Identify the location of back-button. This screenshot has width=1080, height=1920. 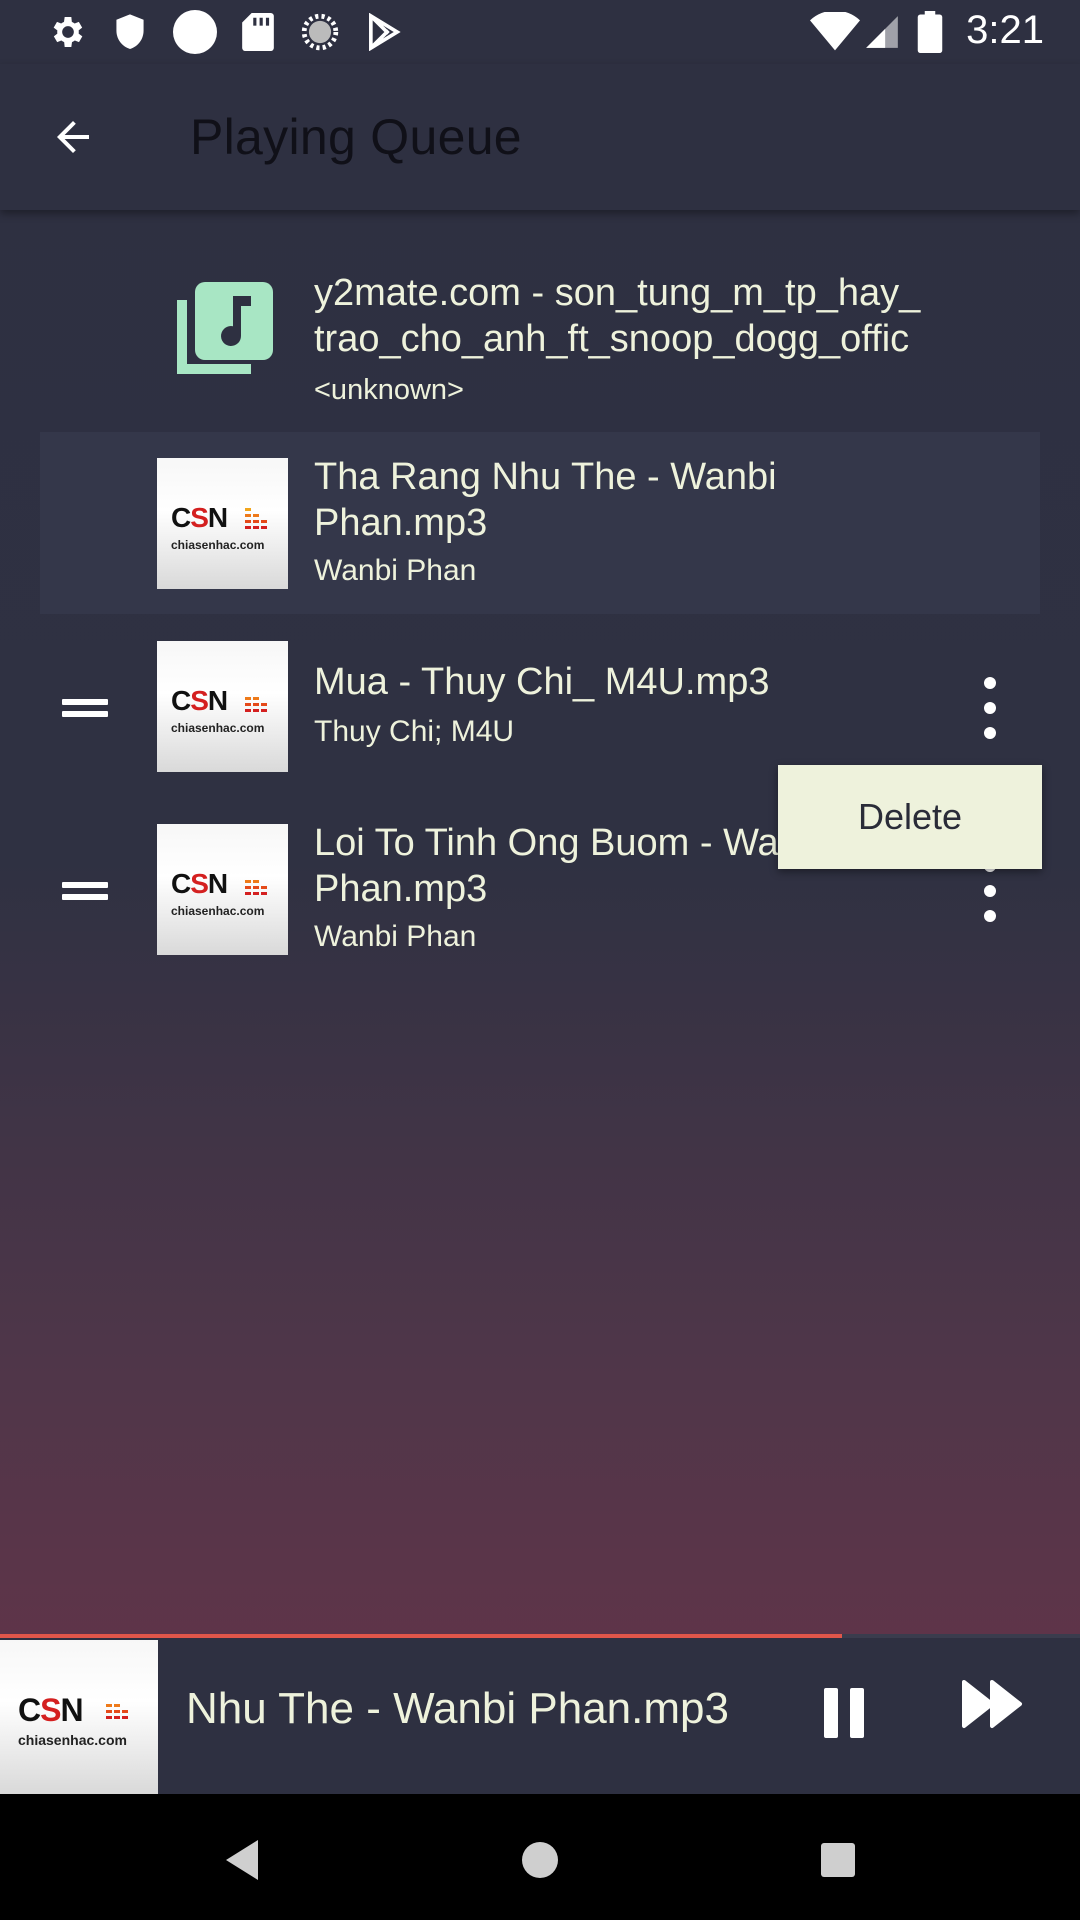
(73, 137).